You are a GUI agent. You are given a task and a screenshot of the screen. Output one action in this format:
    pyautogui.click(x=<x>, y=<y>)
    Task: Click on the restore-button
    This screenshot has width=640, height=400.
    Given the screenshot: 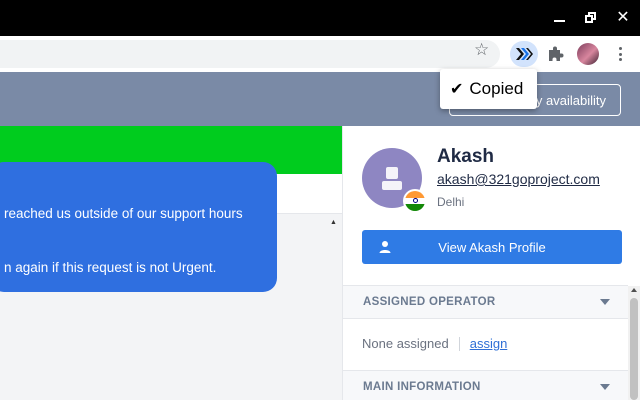 What is the action you would take?
    pyautogui.click(x=591, y=18)
    